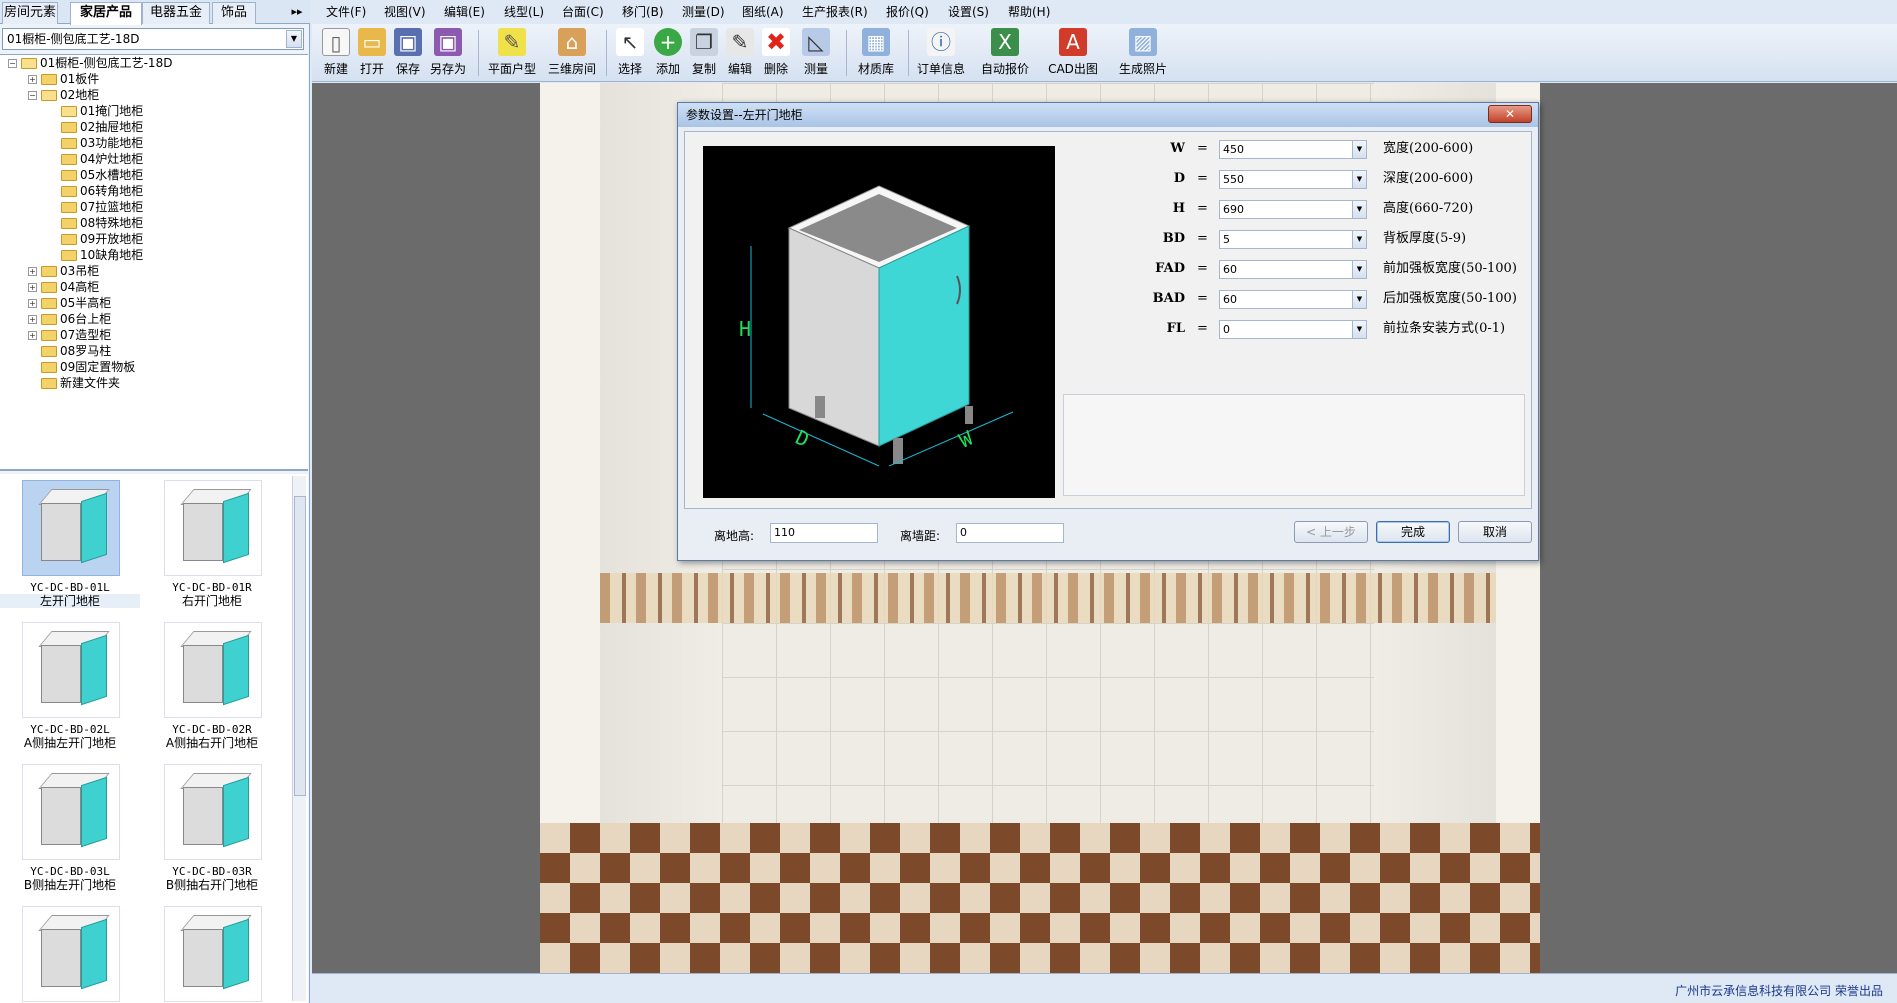 The width and height of the screenshot is (1897, 1003). What do you see at coordinates (1108, 115) in the screenshot?
I see `dialog-title-bar: 参数设置--左开门地柜 ✕` at bounding box center [1108, 115].